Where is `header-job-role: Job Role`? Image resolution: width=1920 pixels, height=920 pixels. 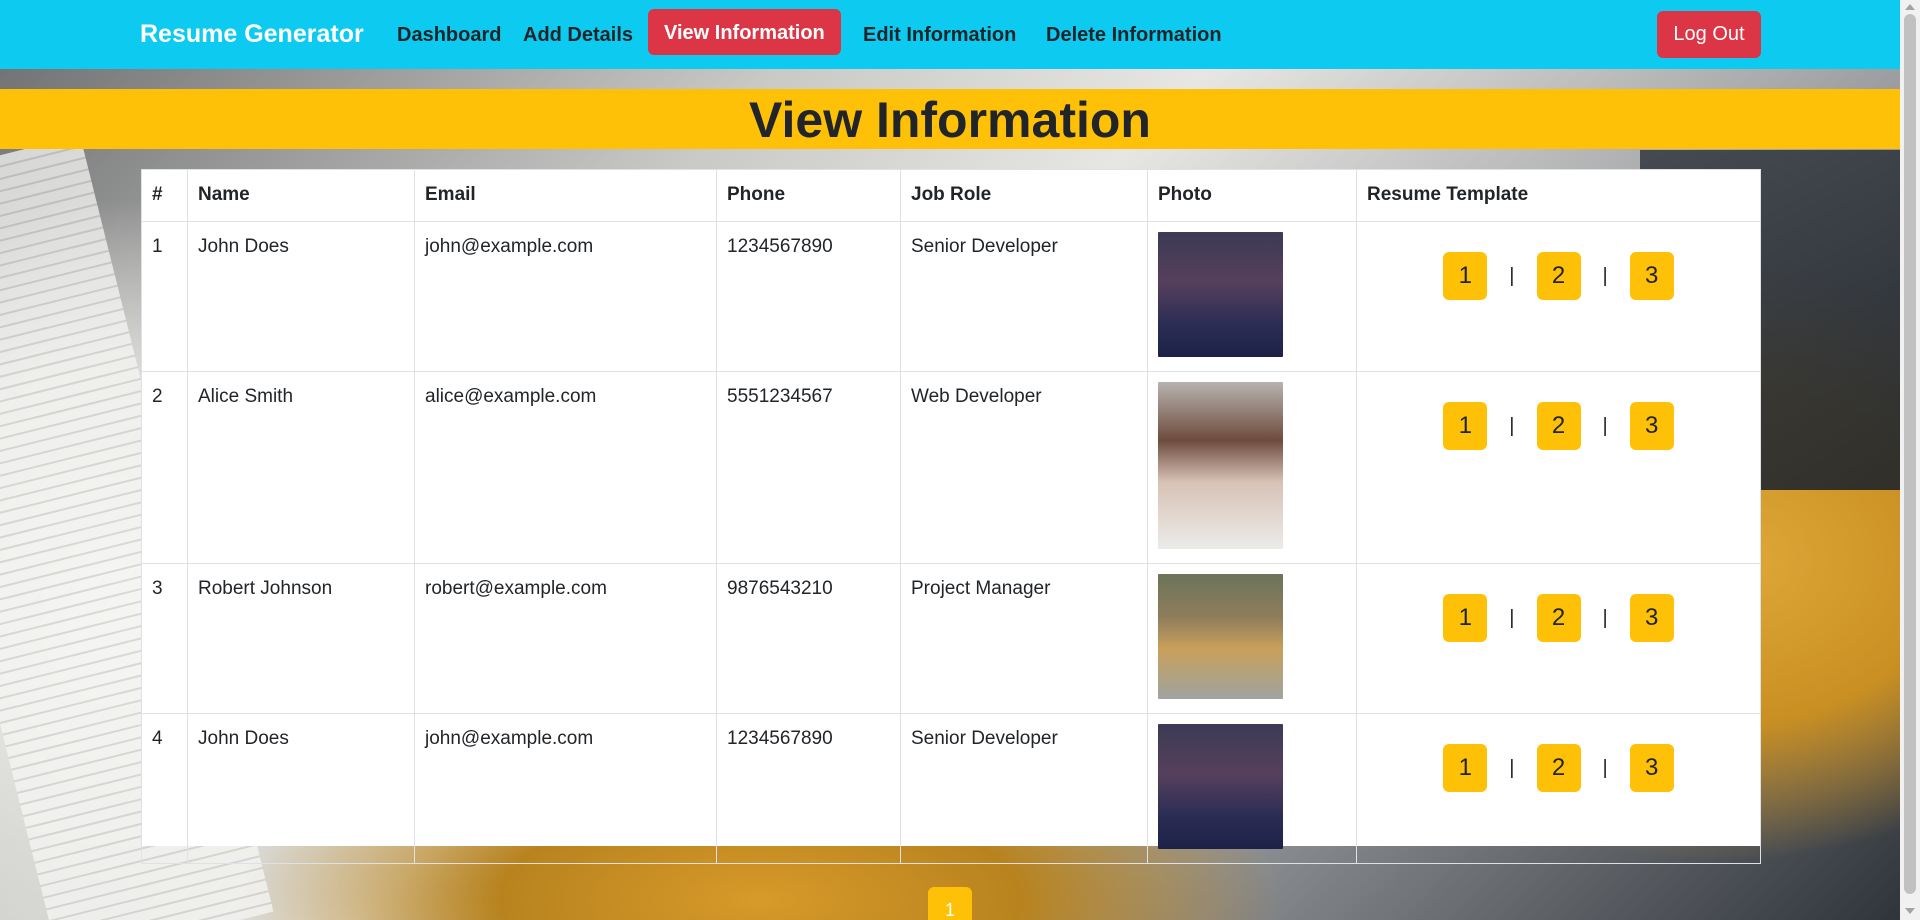 header-job-role: Job Role is located at coordinates (1024, 195).